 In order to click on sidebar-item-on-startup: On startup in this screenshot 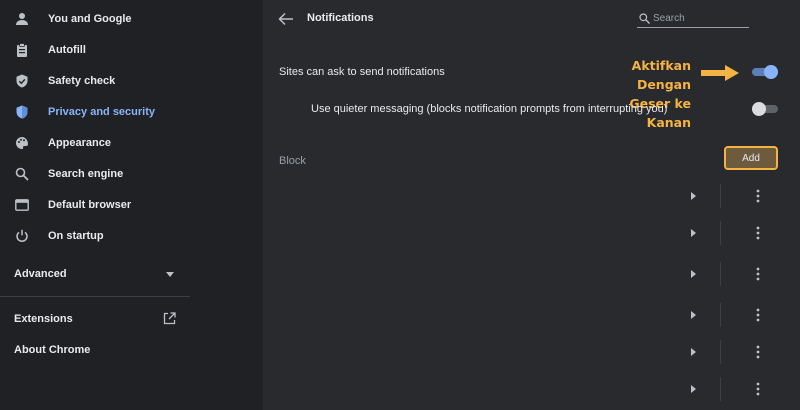, I will do `click(95, 236)`.